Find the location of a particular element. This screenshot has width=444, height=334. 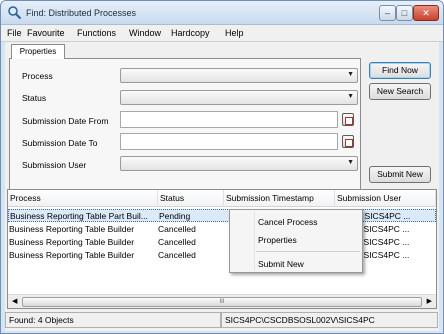

status-count: Found: 4 Objects is located at coordinates (113, 320).